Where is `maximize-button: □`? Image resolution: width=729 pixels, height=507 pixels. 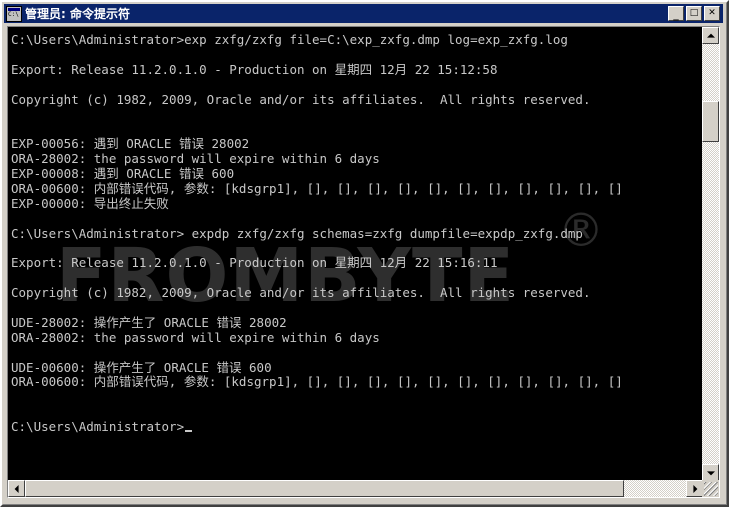 maximize-button: □ is located at coordinates (694, 13).